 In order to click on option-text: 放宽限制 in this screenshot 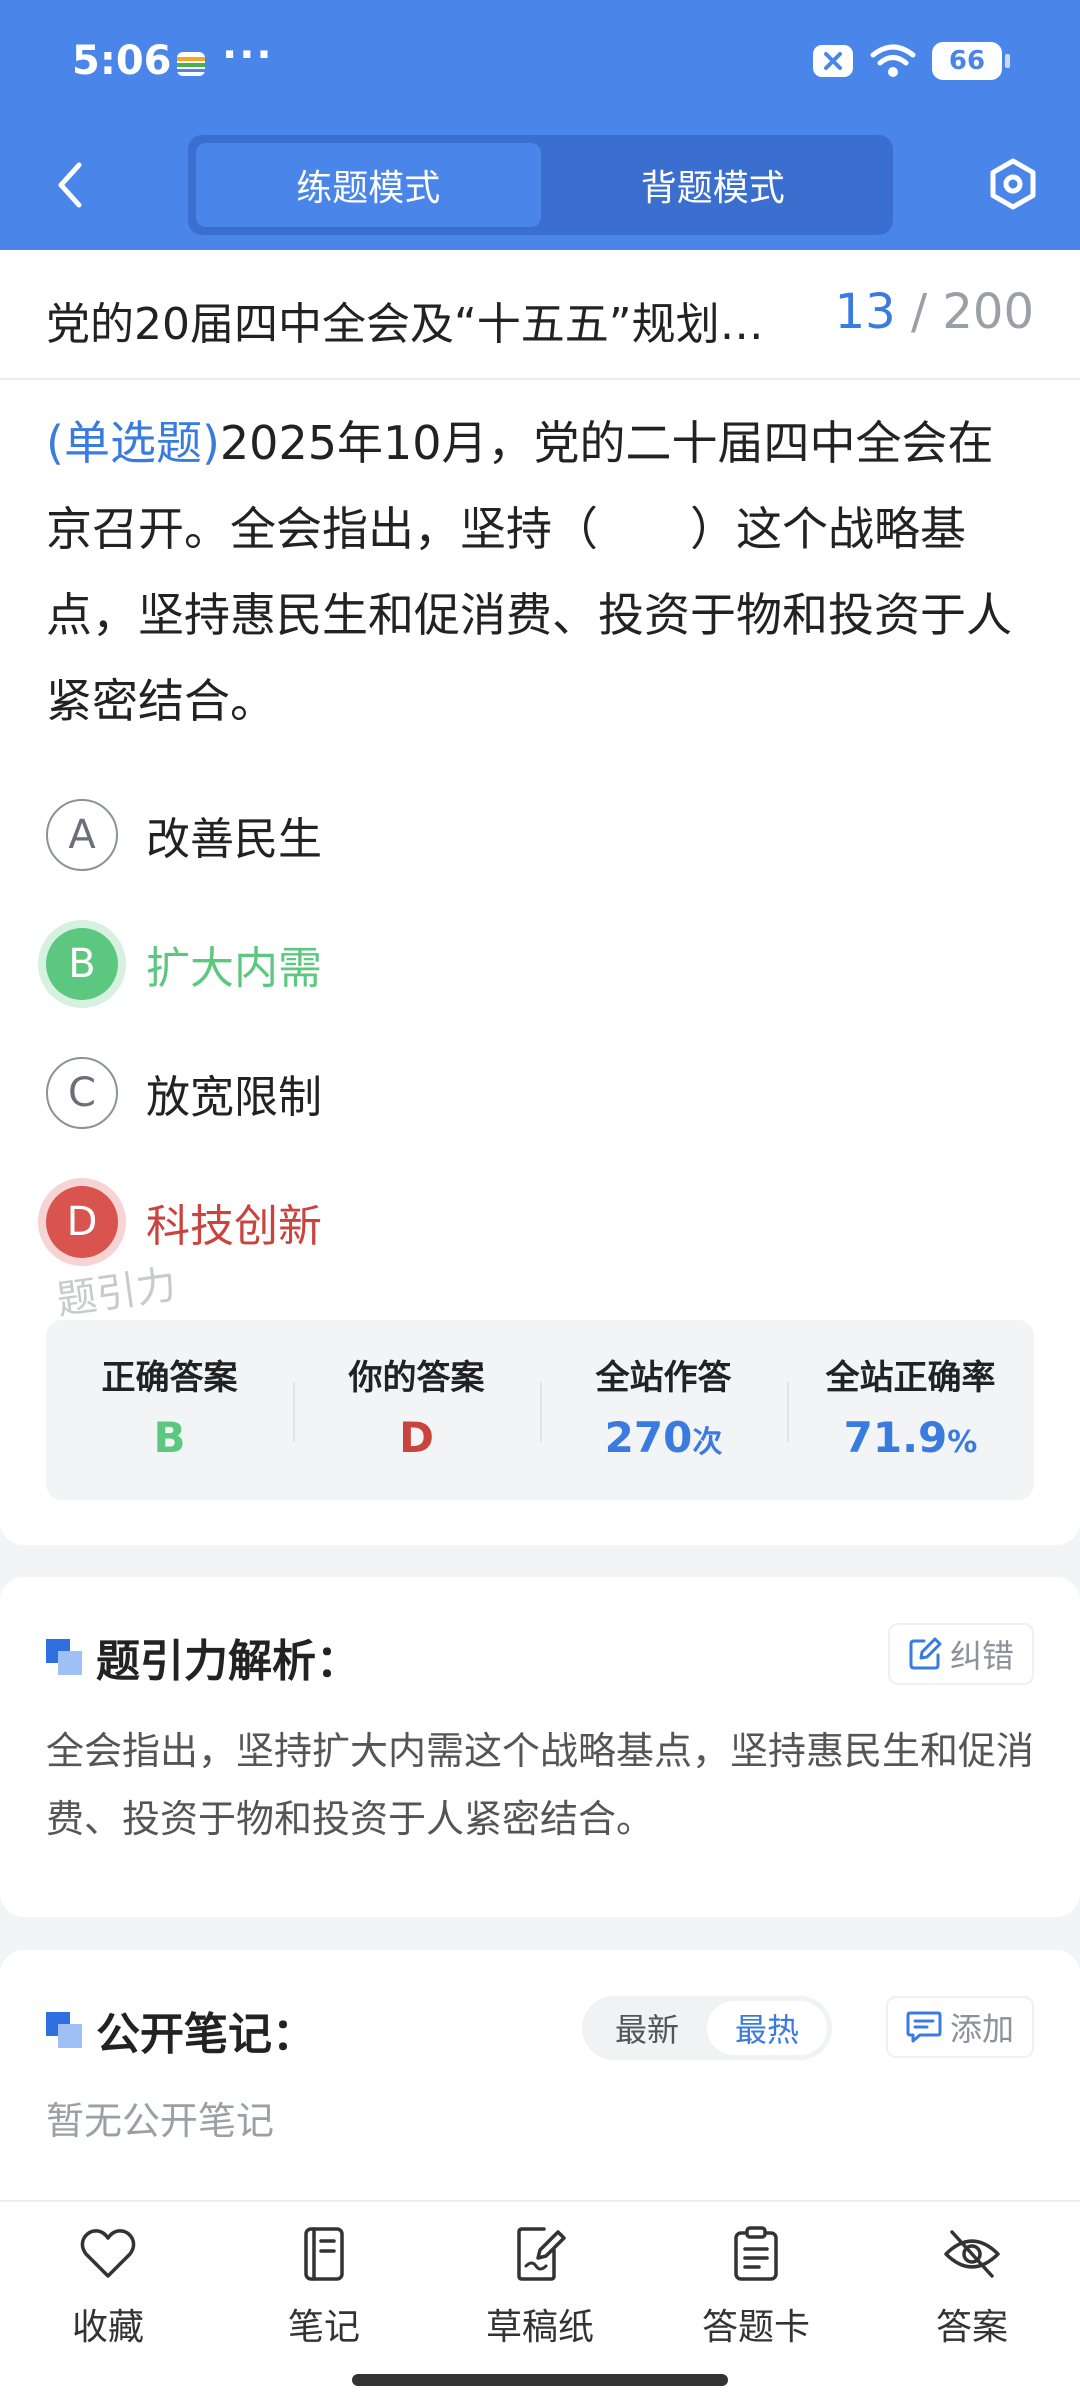, I will do `click(234, 1097)`.